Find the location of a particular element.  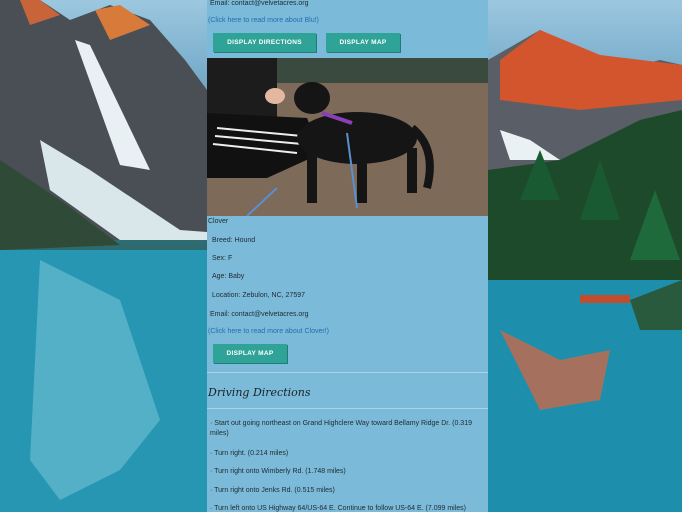

pet1-email: Email: contact@velvetacres.org is located at coordinates (259, 3).